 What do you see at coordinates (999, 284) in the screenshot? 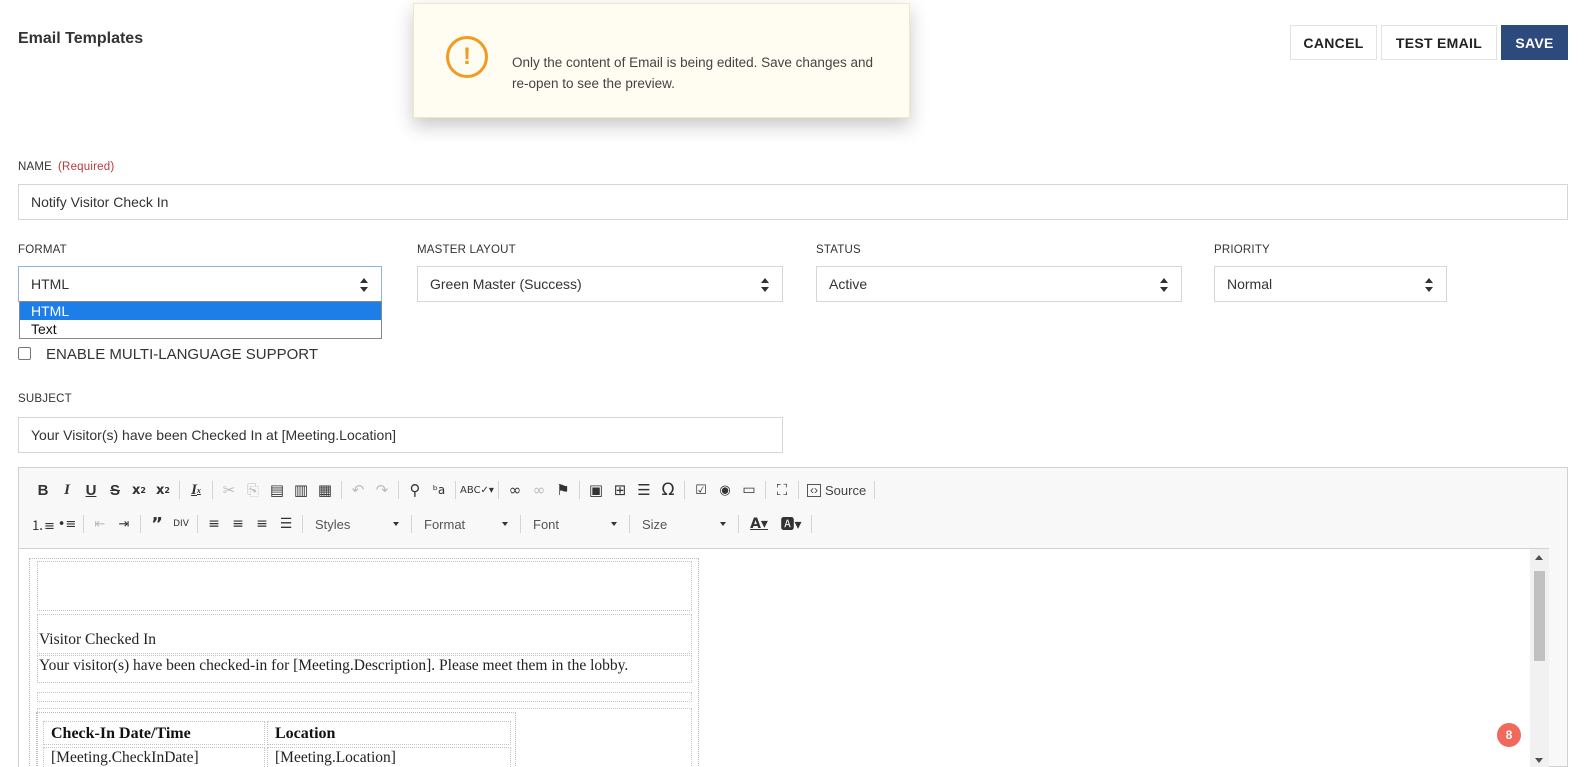
I see `status-select: Active` at bounding box center [999, 284].